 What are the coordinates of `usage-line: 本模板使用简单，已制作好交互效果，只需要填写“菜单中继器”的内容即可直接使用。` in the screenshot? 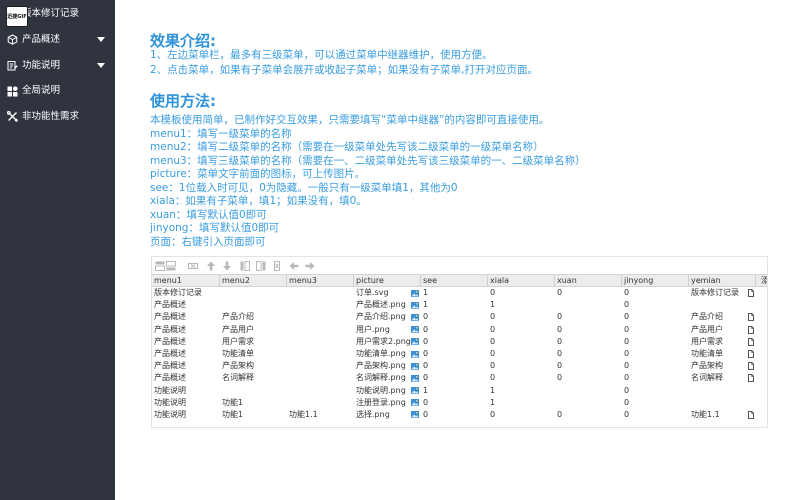 It's located at (350, 120).